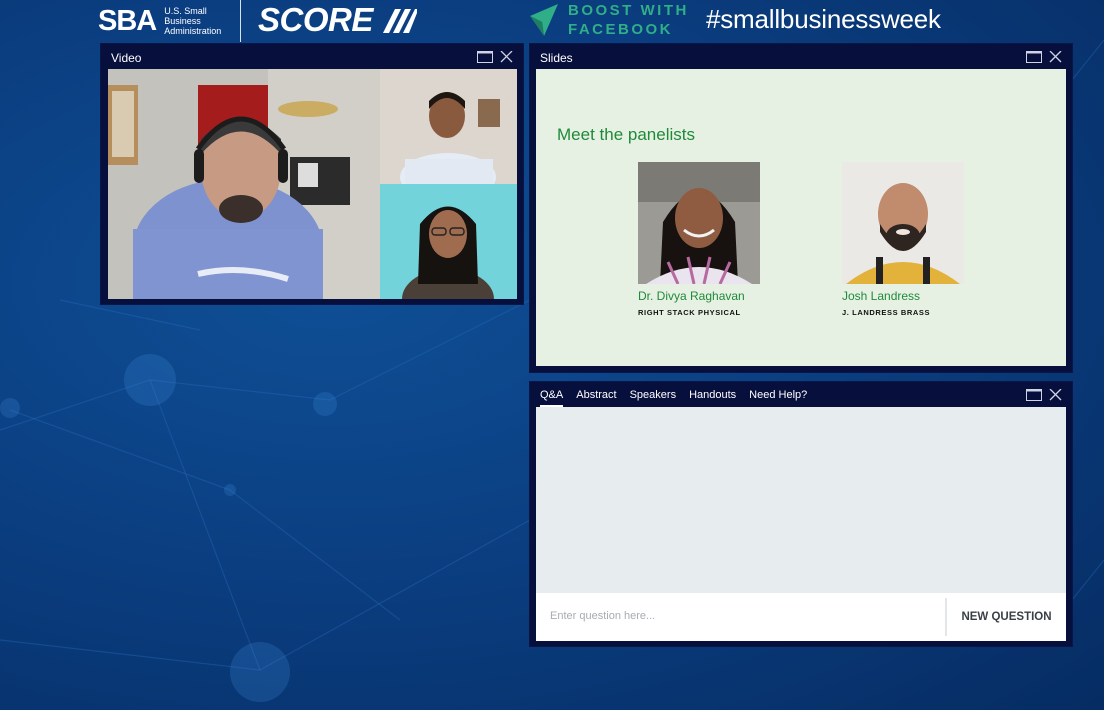 Image resolution: width=1104 pixels, height=710 pixels. What do you see at coordinates (312, 56) in the screenshot?
I see `video-panel-header: Video` at bounding box center [312, 56].